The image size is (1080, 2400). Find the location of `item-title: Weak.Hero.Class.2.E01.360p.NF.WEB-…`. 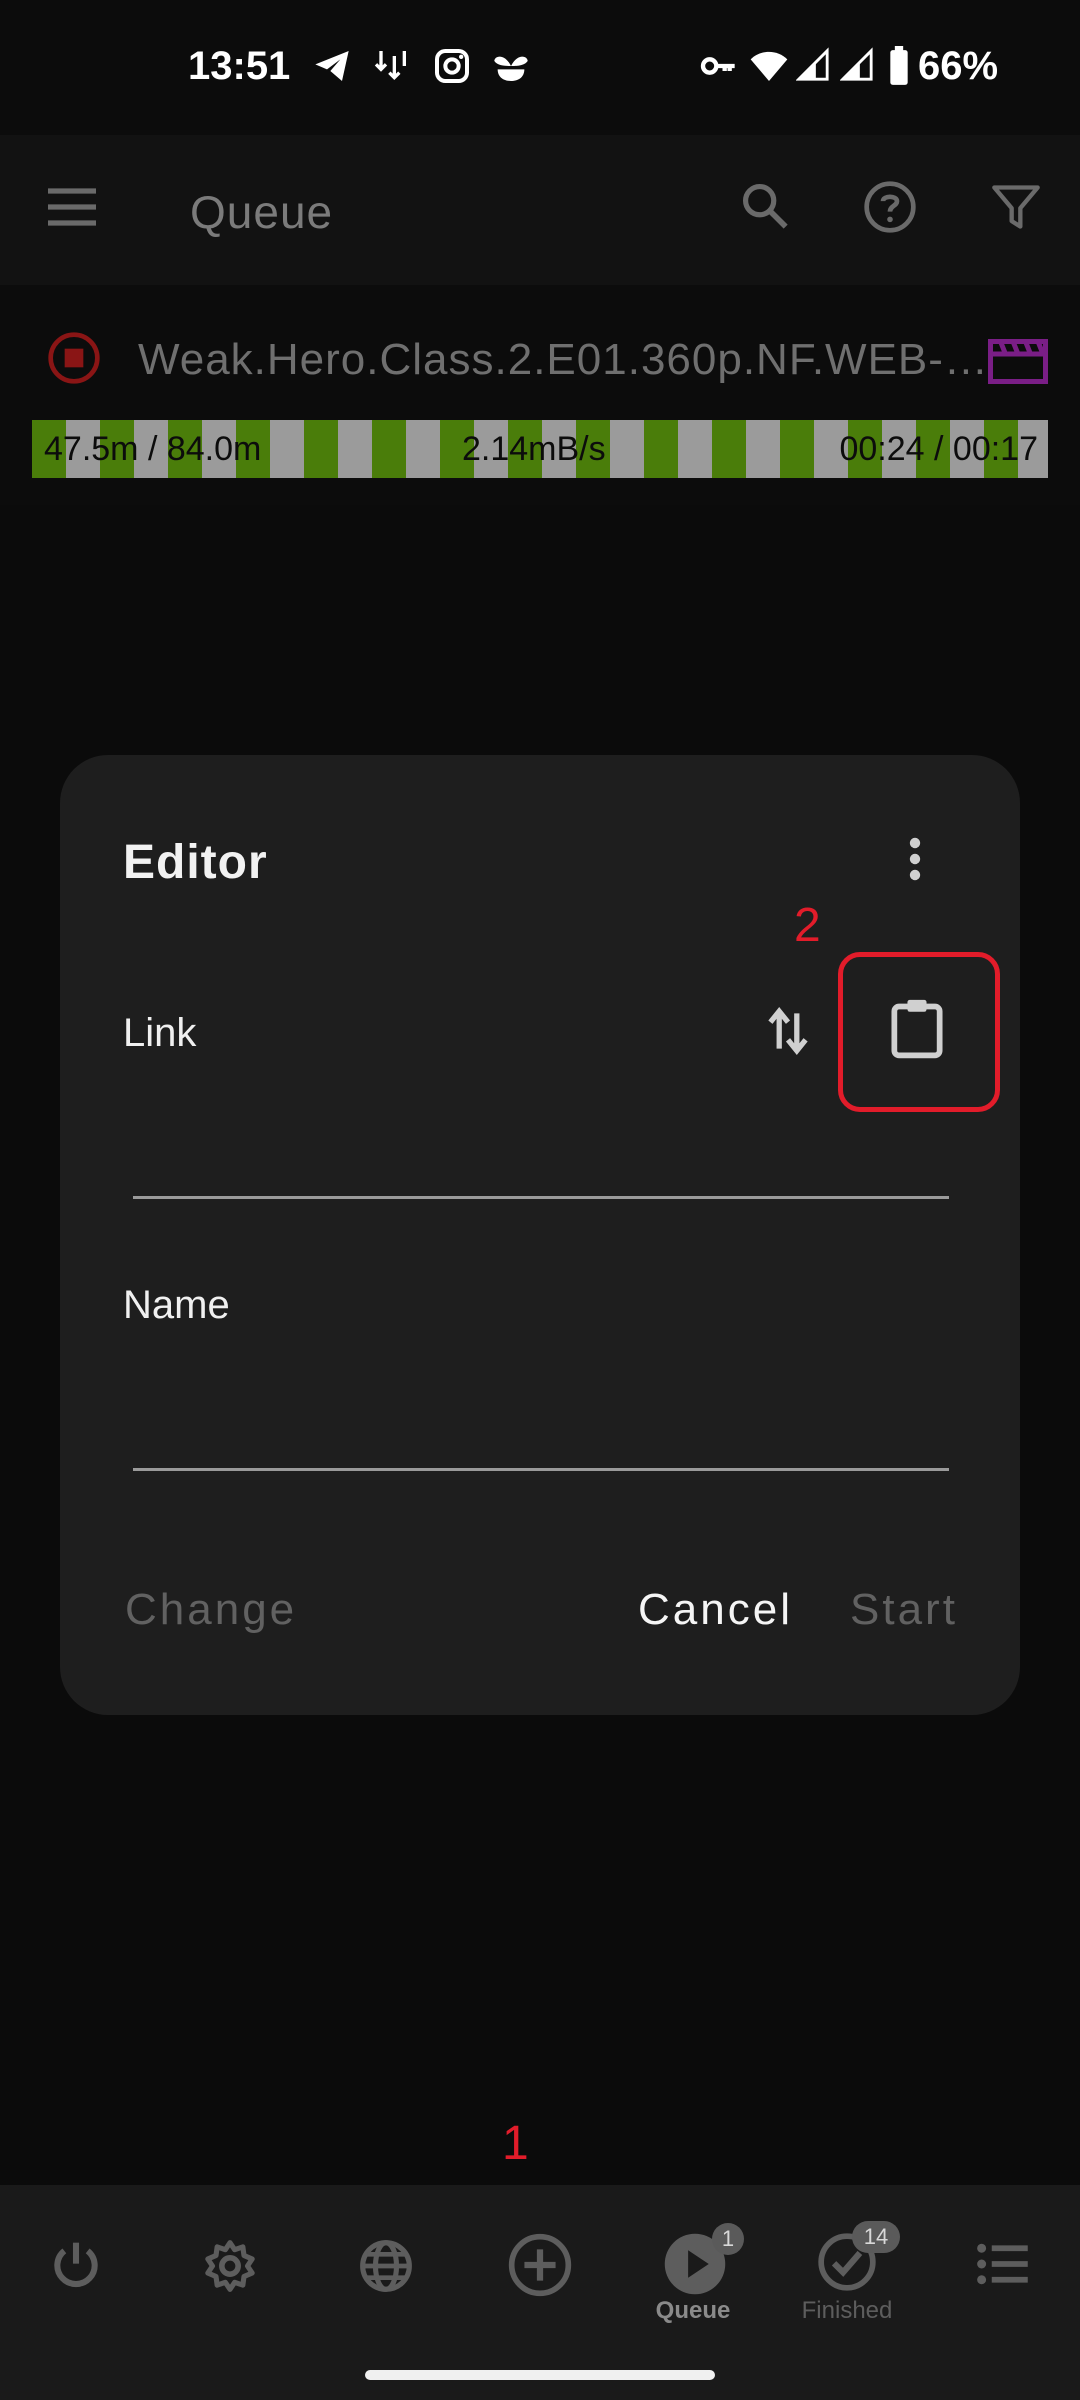

item-title: Weak.Hero.Class.2.E01.360p.NF.WEB-… is located at coordinates (563, 359).